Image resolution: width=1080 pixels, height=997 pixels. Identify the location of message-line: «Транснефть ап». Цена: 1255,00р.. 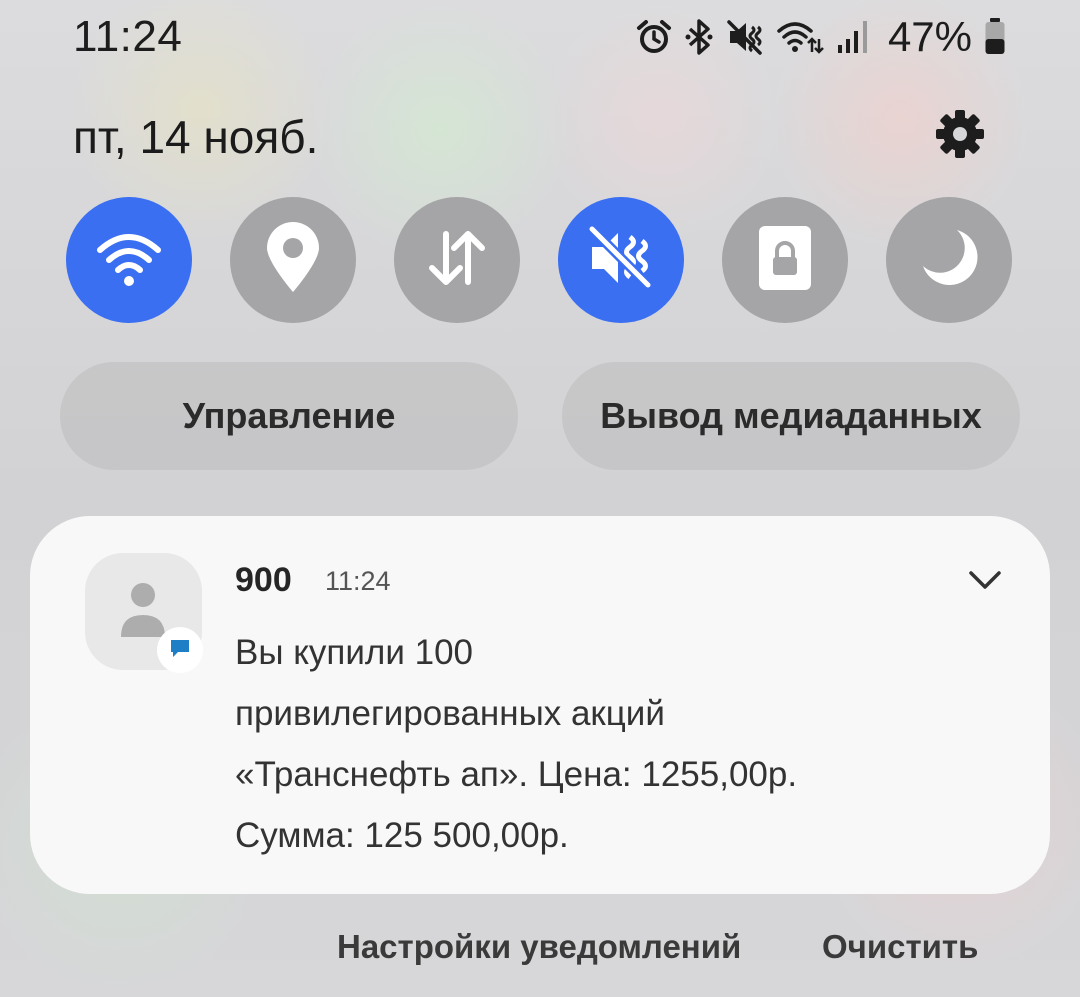
(516, 774).